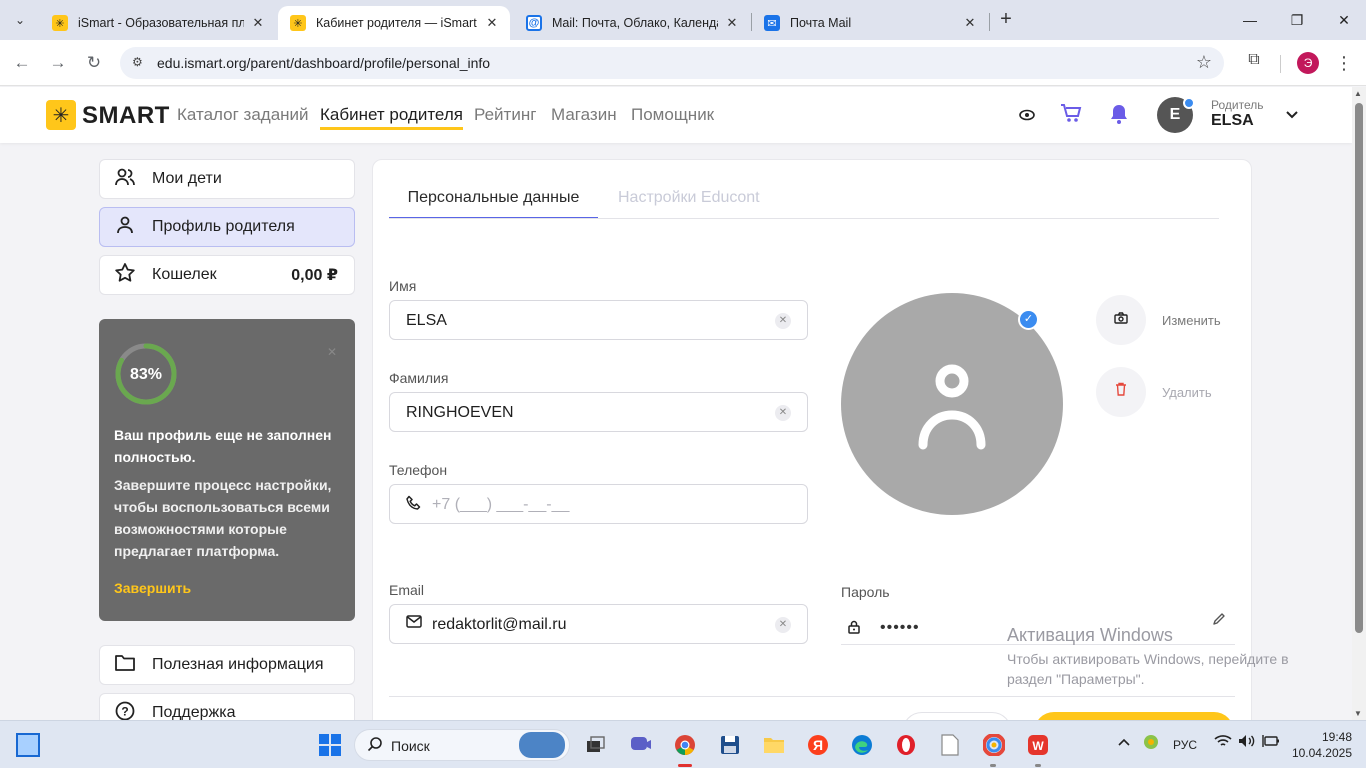  I want to click on site-settings-icon: ⚙, so click(140, 63).